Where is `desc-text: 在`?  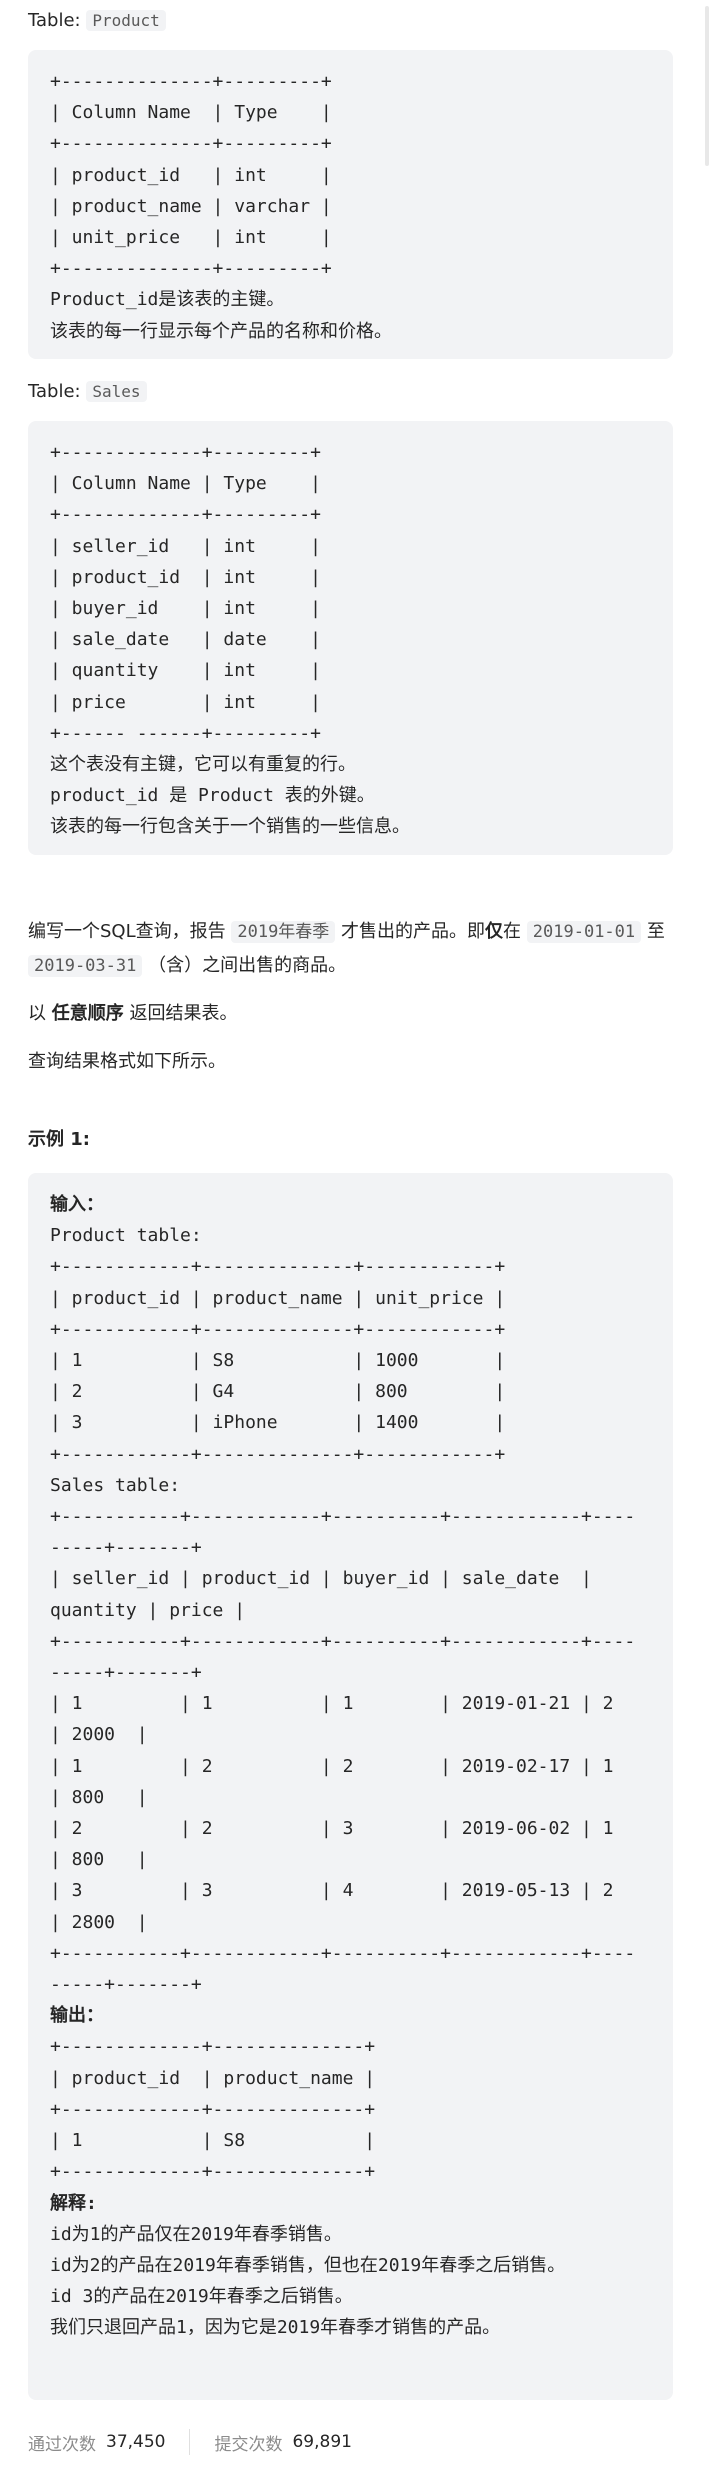
desc-text: 在 is located at coordinates (512, 931).